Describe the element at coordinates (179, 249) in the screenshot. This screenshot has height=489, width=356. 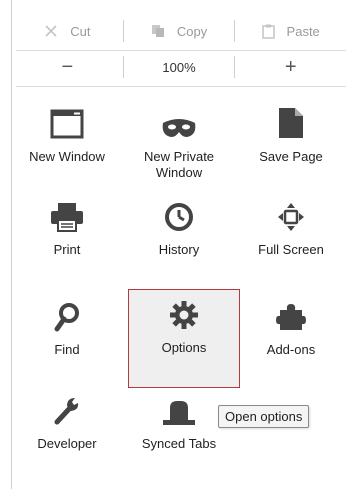
I see `tile-label: History` at that location.